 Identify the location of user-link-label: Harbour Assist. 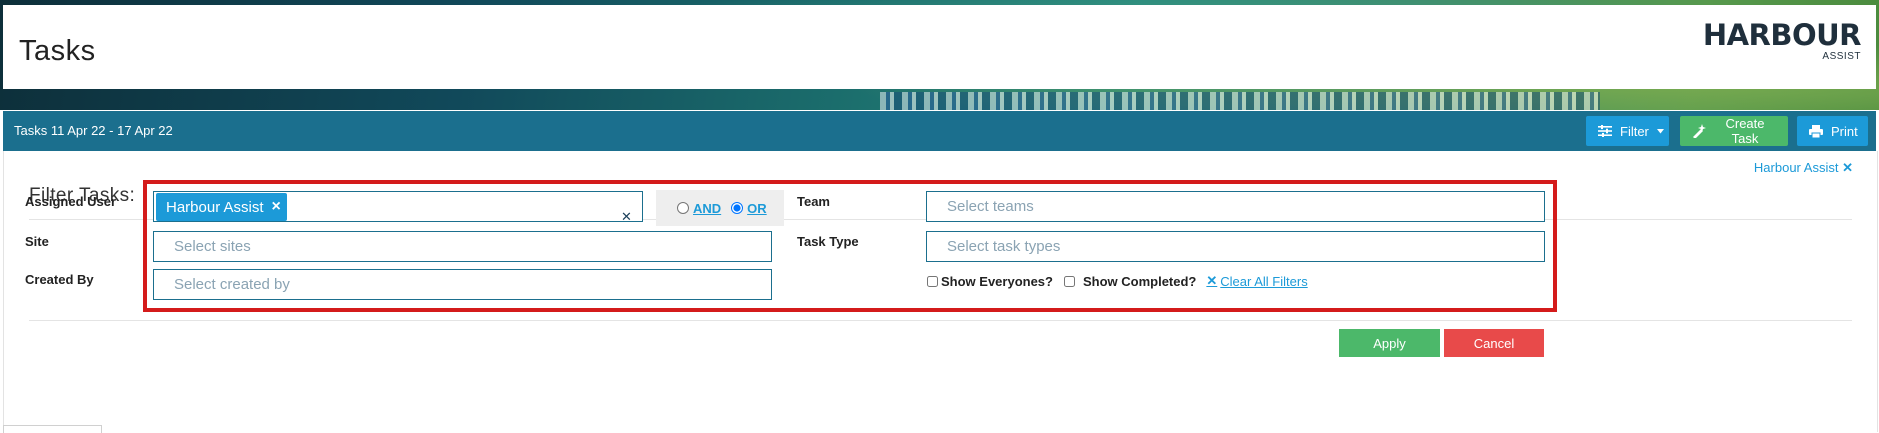
(1796, 167).